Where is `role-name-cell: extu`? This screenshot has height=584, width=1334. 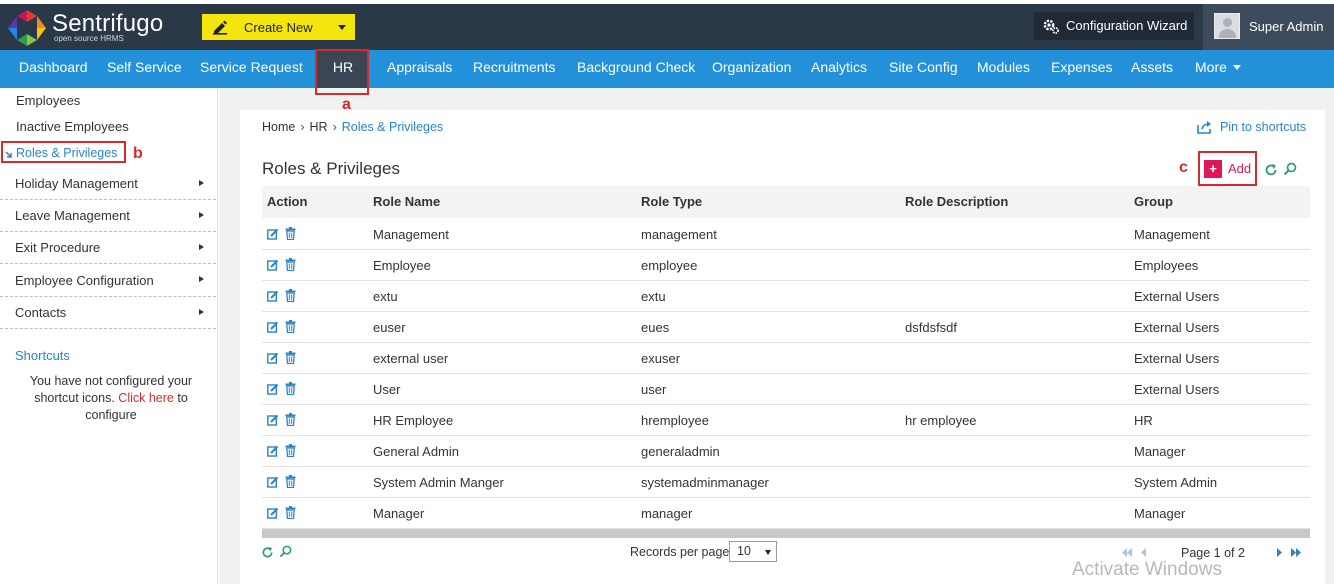
role-name-cell: extu is located at coordinates (385, 296).